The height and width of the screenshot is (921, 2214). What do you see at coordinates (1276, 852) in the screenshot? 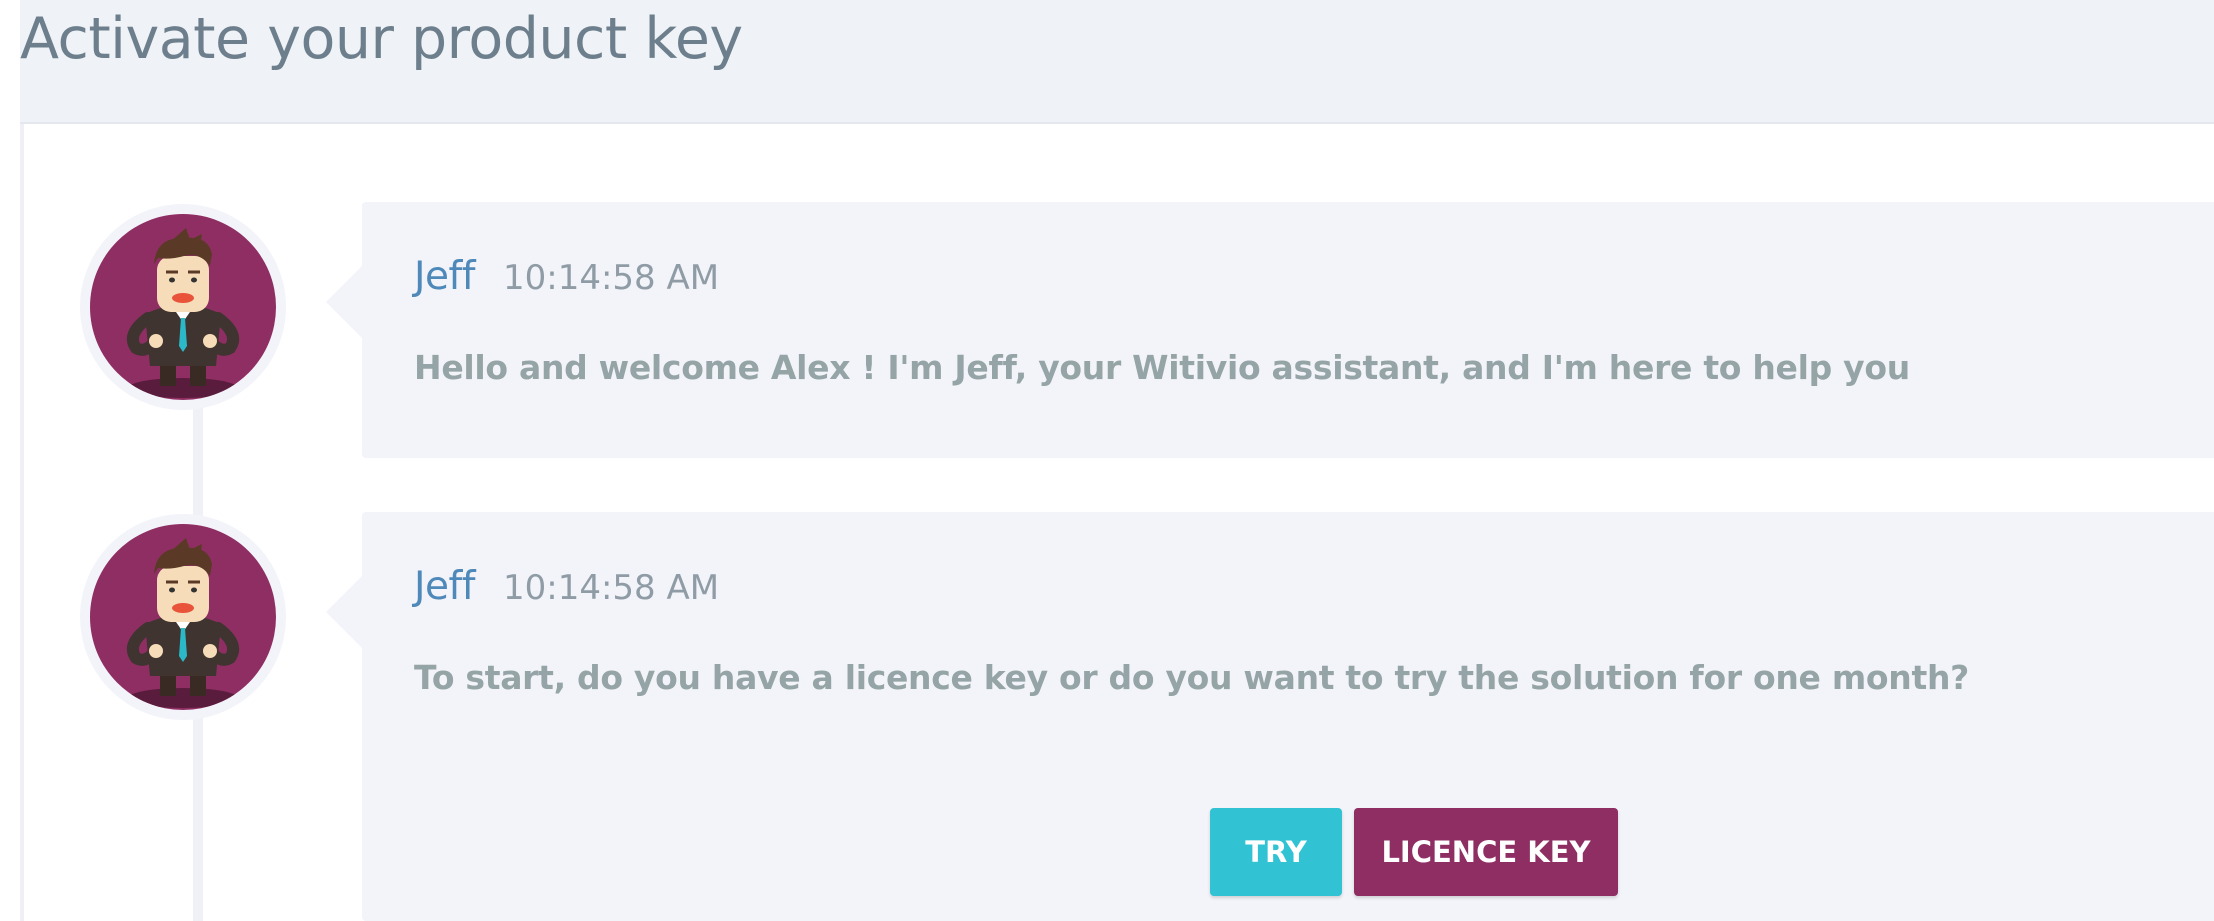
I see `try-button: TRY` at bounding box center [1276, 852].